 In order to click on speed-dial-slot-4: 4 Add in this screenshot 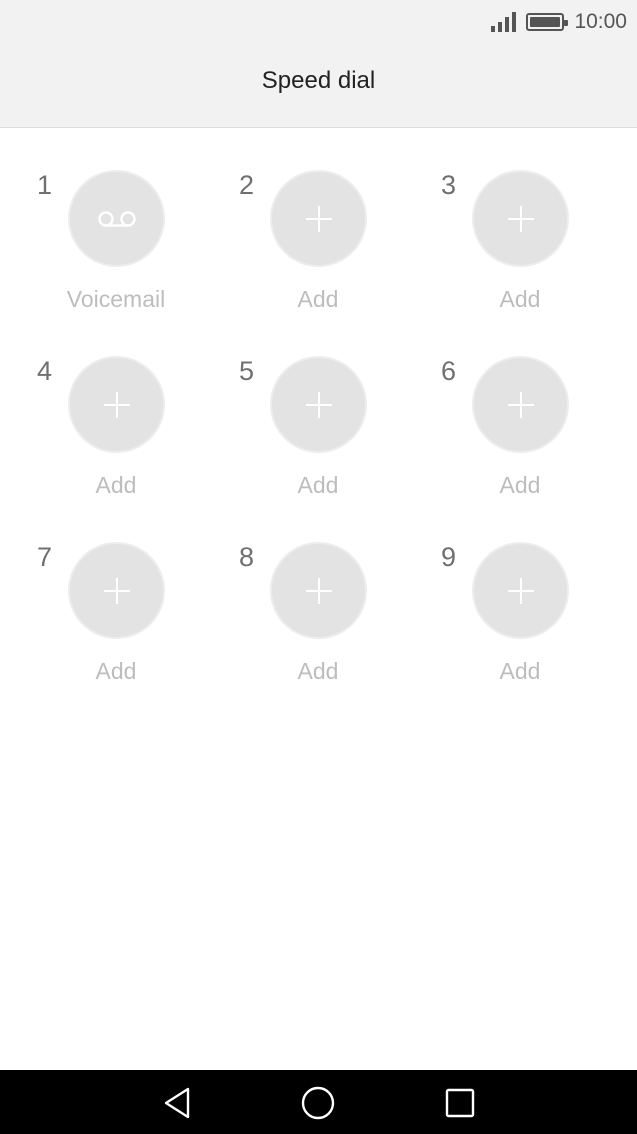, I will do `click(100, 407)`.